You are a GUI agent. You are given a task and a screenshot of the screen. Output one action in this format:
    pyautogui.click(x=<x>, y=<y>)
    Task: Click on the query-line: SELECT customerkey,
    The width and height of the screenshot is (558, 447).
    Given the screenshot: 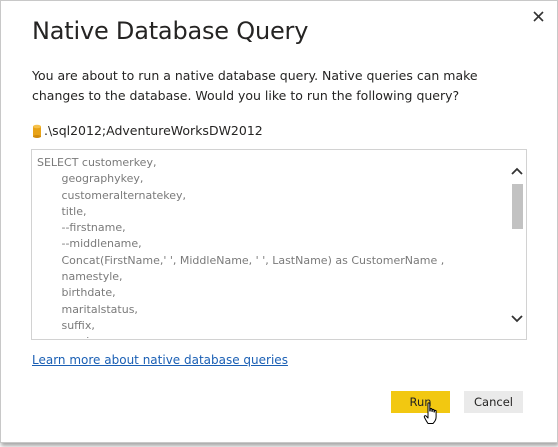 What is the action you would take?
    pyautogui.click(x=97, y=162)
    